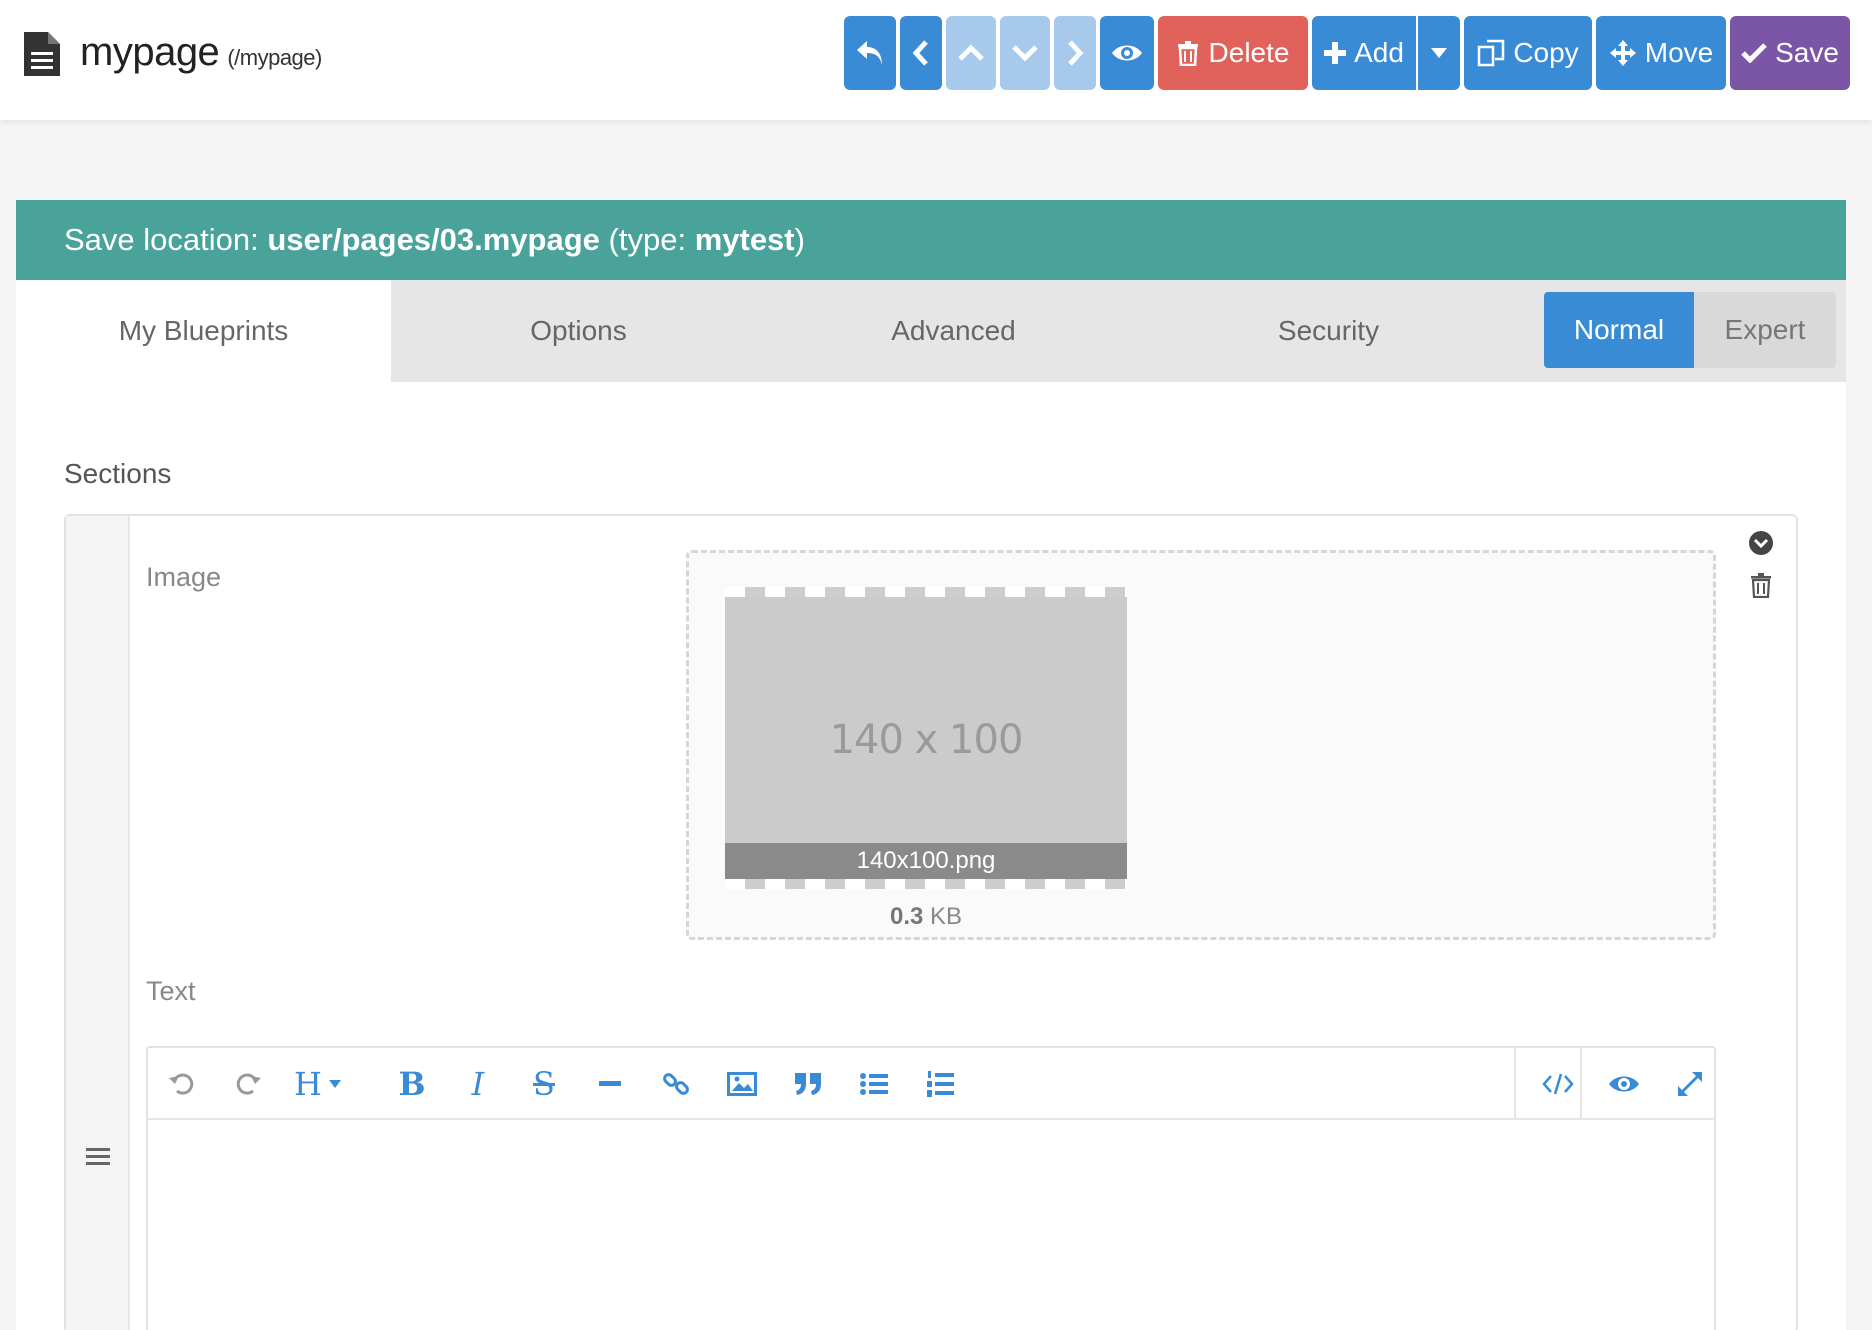 The height and width of the screenshot is (1330, 1872). I want to click on editor-image-button, so click(742, 1084).